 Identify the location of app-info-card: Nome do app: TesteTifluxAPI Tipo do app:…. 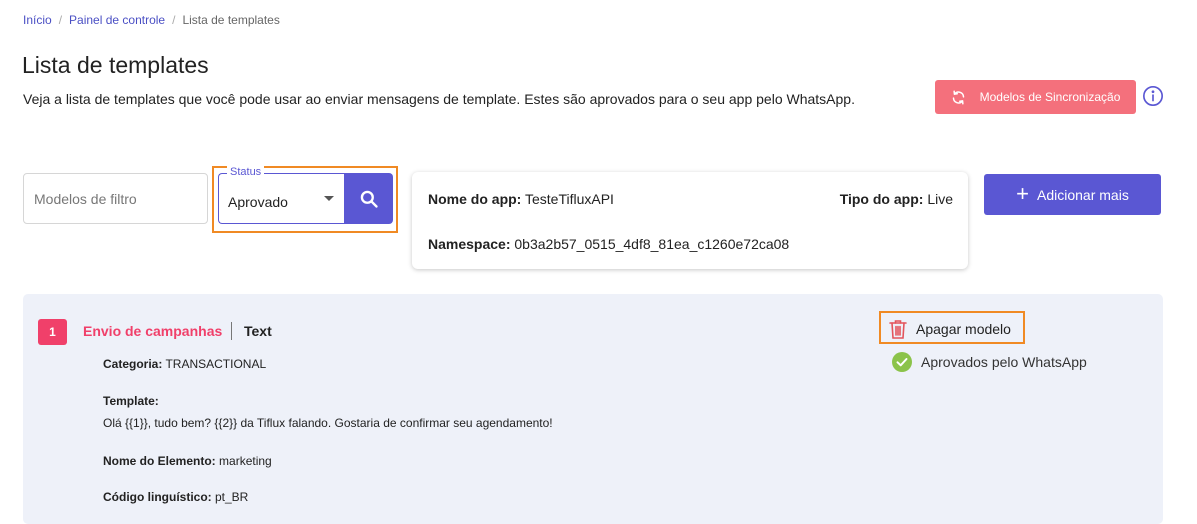
(690, 220).